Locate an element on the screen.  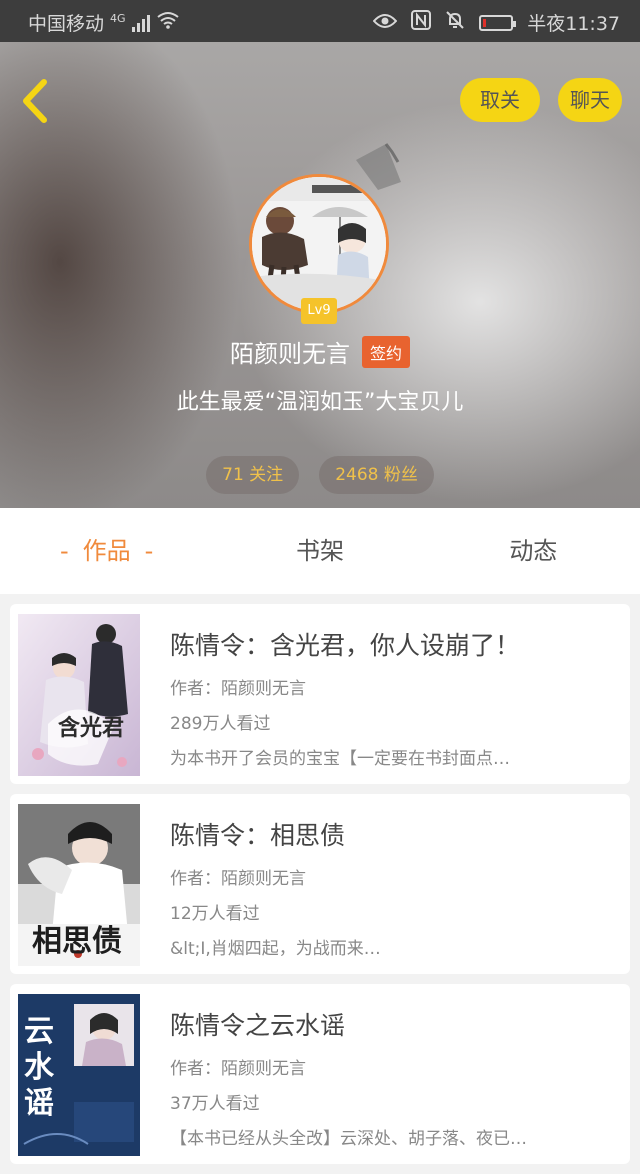
battery-icon is located at coordinates (498, 22).